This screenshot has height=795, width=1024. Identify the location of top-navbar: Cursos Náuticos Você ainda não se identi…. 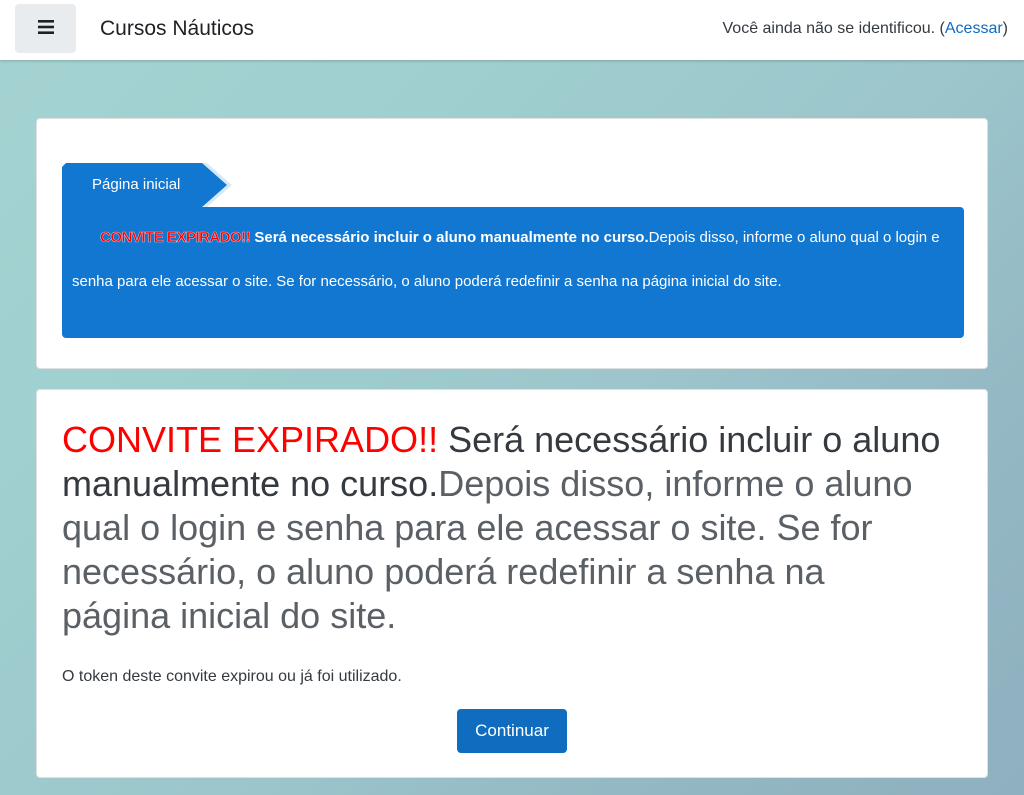
(512, 30).